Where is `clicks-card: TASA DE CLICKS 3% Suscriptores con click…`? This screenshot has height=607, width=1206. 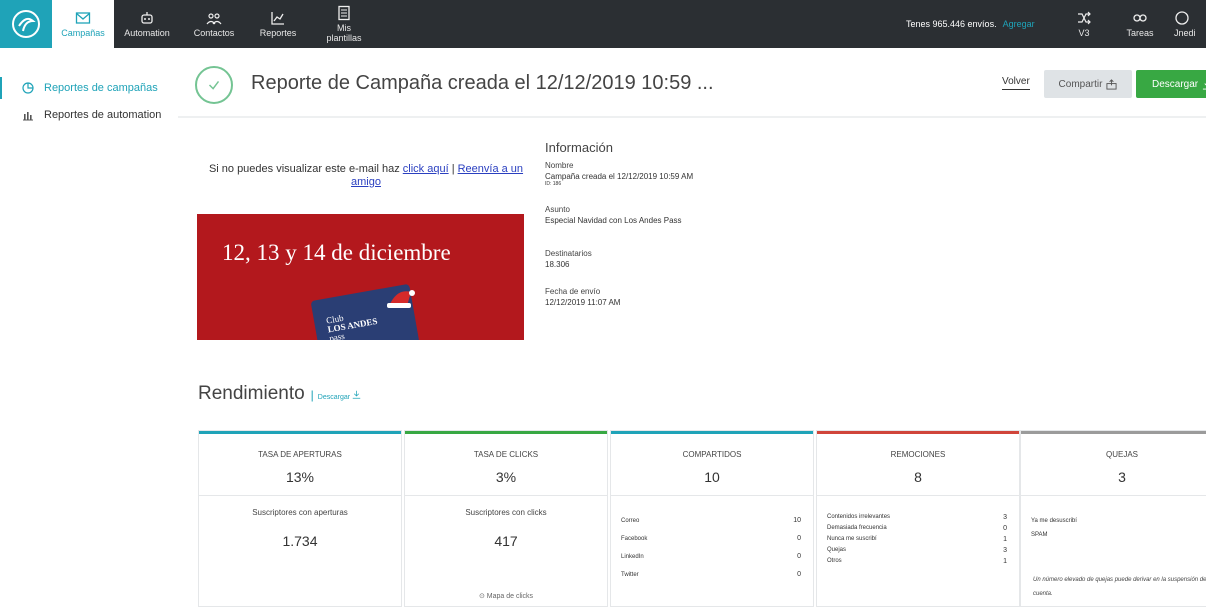 clicks-card: TASA DE CLICKS 3% Suscriptores con click… is located at coordinates (506, 518).